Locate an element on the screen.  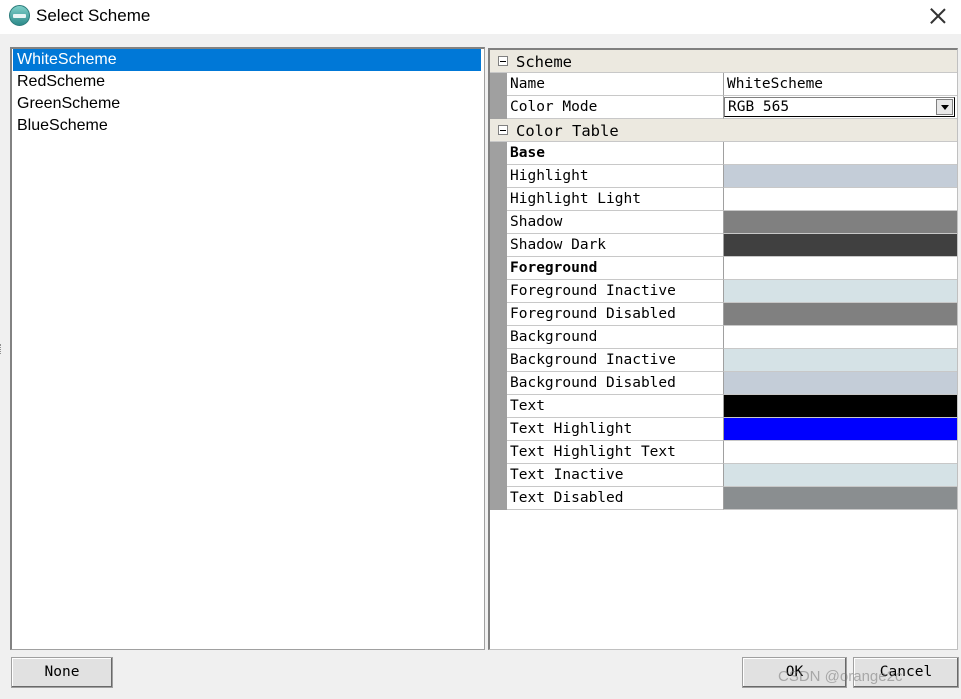
color-name: Highlight Light is located at coordinates (615, 199).